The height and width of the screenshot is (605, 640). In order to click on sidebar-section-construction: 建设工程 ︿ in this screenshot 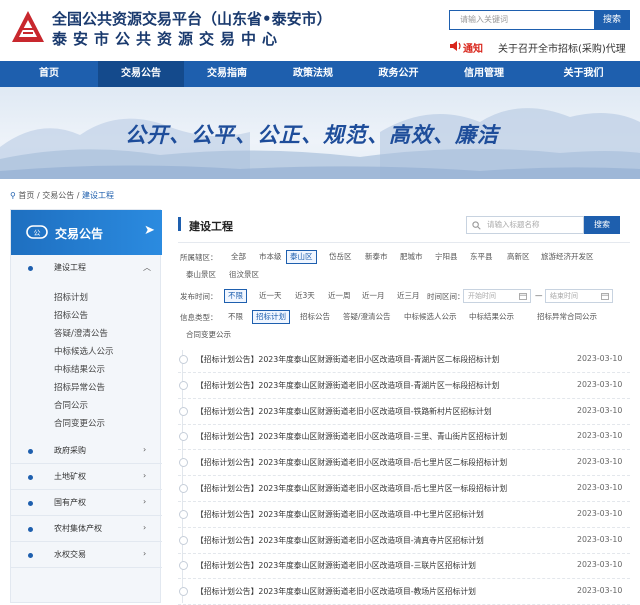, I will do `click(86, 268)`.